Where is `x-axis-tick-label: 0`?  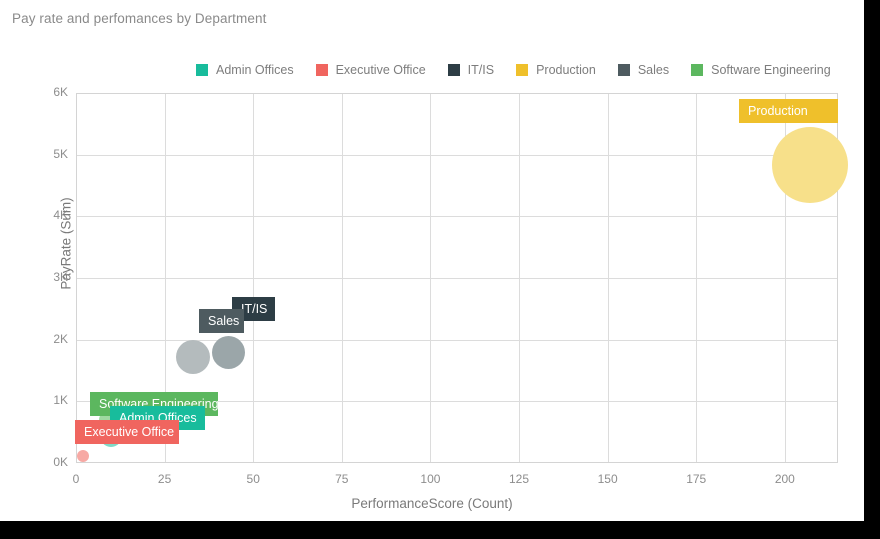 x-axis-tick-label: 0 is located at coordinates (76, 479).